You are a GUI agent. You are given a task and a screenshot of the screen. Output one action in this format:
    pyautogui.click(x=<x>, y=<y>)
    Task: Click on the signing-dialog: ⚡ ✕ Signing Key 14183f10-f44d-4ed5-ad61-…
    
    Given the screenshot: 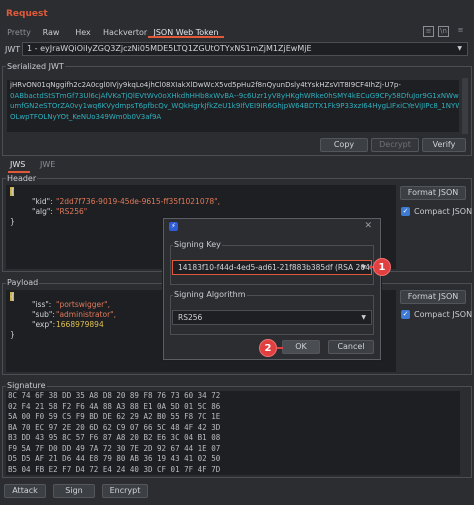 What is the action you would take?
    pyautogui.click(x=272, y=289)
    